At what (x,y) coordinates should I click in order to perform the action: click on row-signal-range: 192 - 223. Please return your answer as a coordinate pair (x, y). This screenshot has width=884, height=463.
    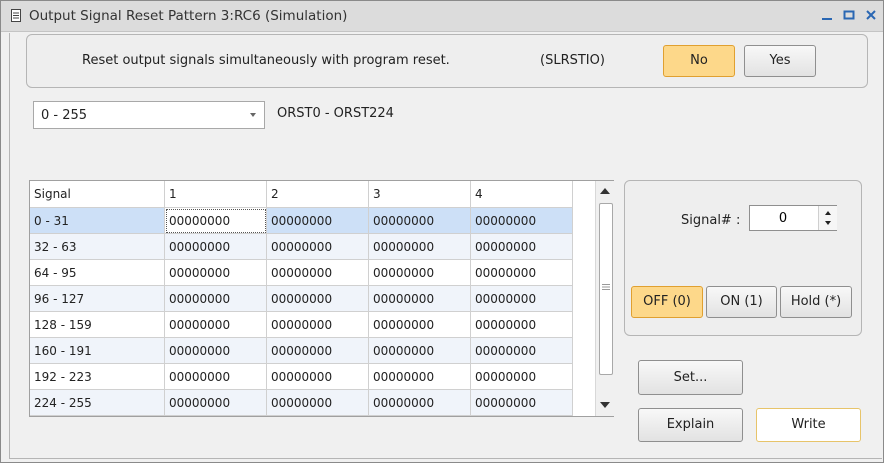
    Looking at the image, I should click on (97, 376).